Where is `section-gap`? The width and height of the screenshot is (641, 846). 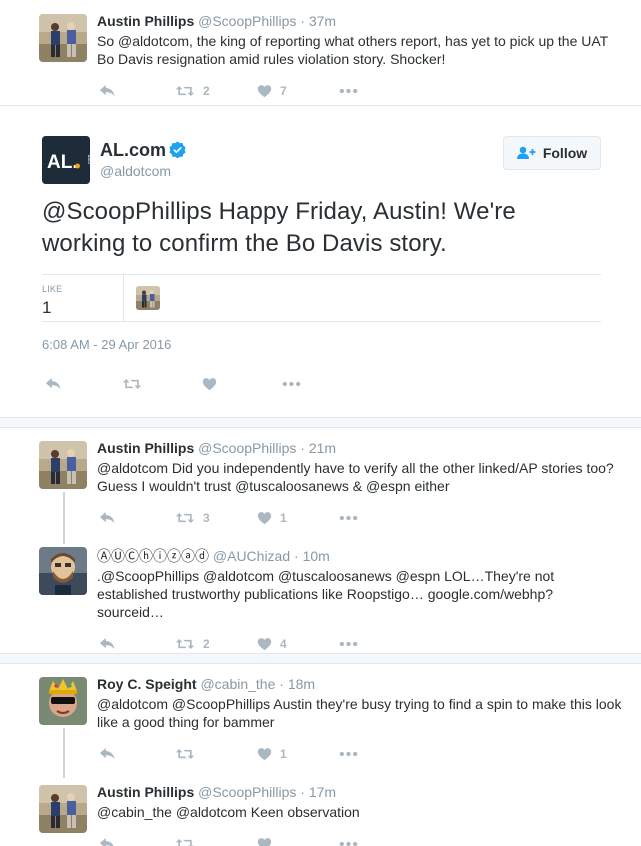 section-gap is located at coordinates (320, 423).